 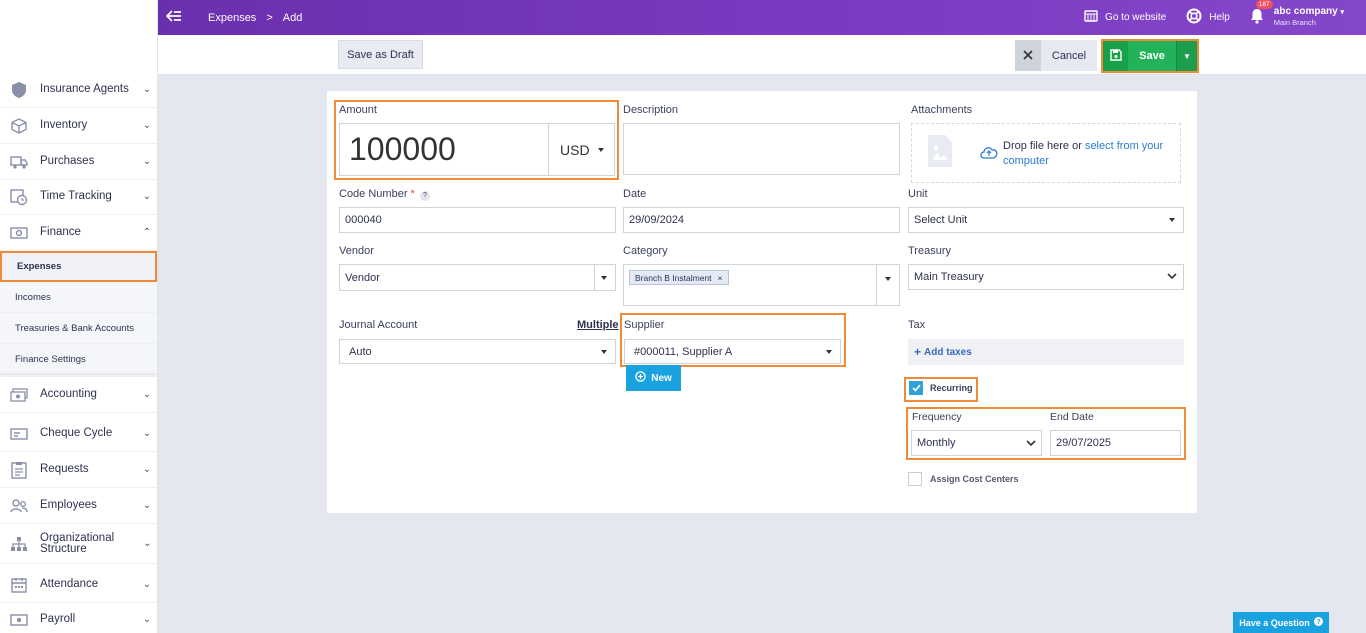 What do you see at coordinates (78, 90) in the screenshot?
I see `sidebar-item-insurance-agents: Insurance Agents ⌄` at bounding box center [78, 90].